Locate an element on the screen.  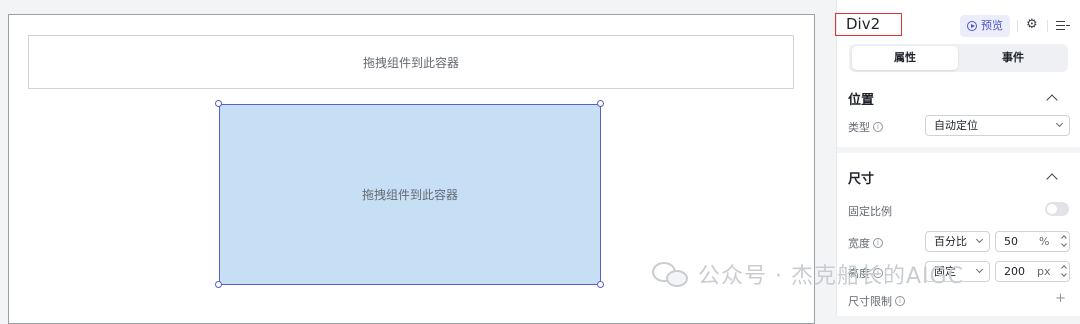
section-divider is located at coordinates (958, 150).